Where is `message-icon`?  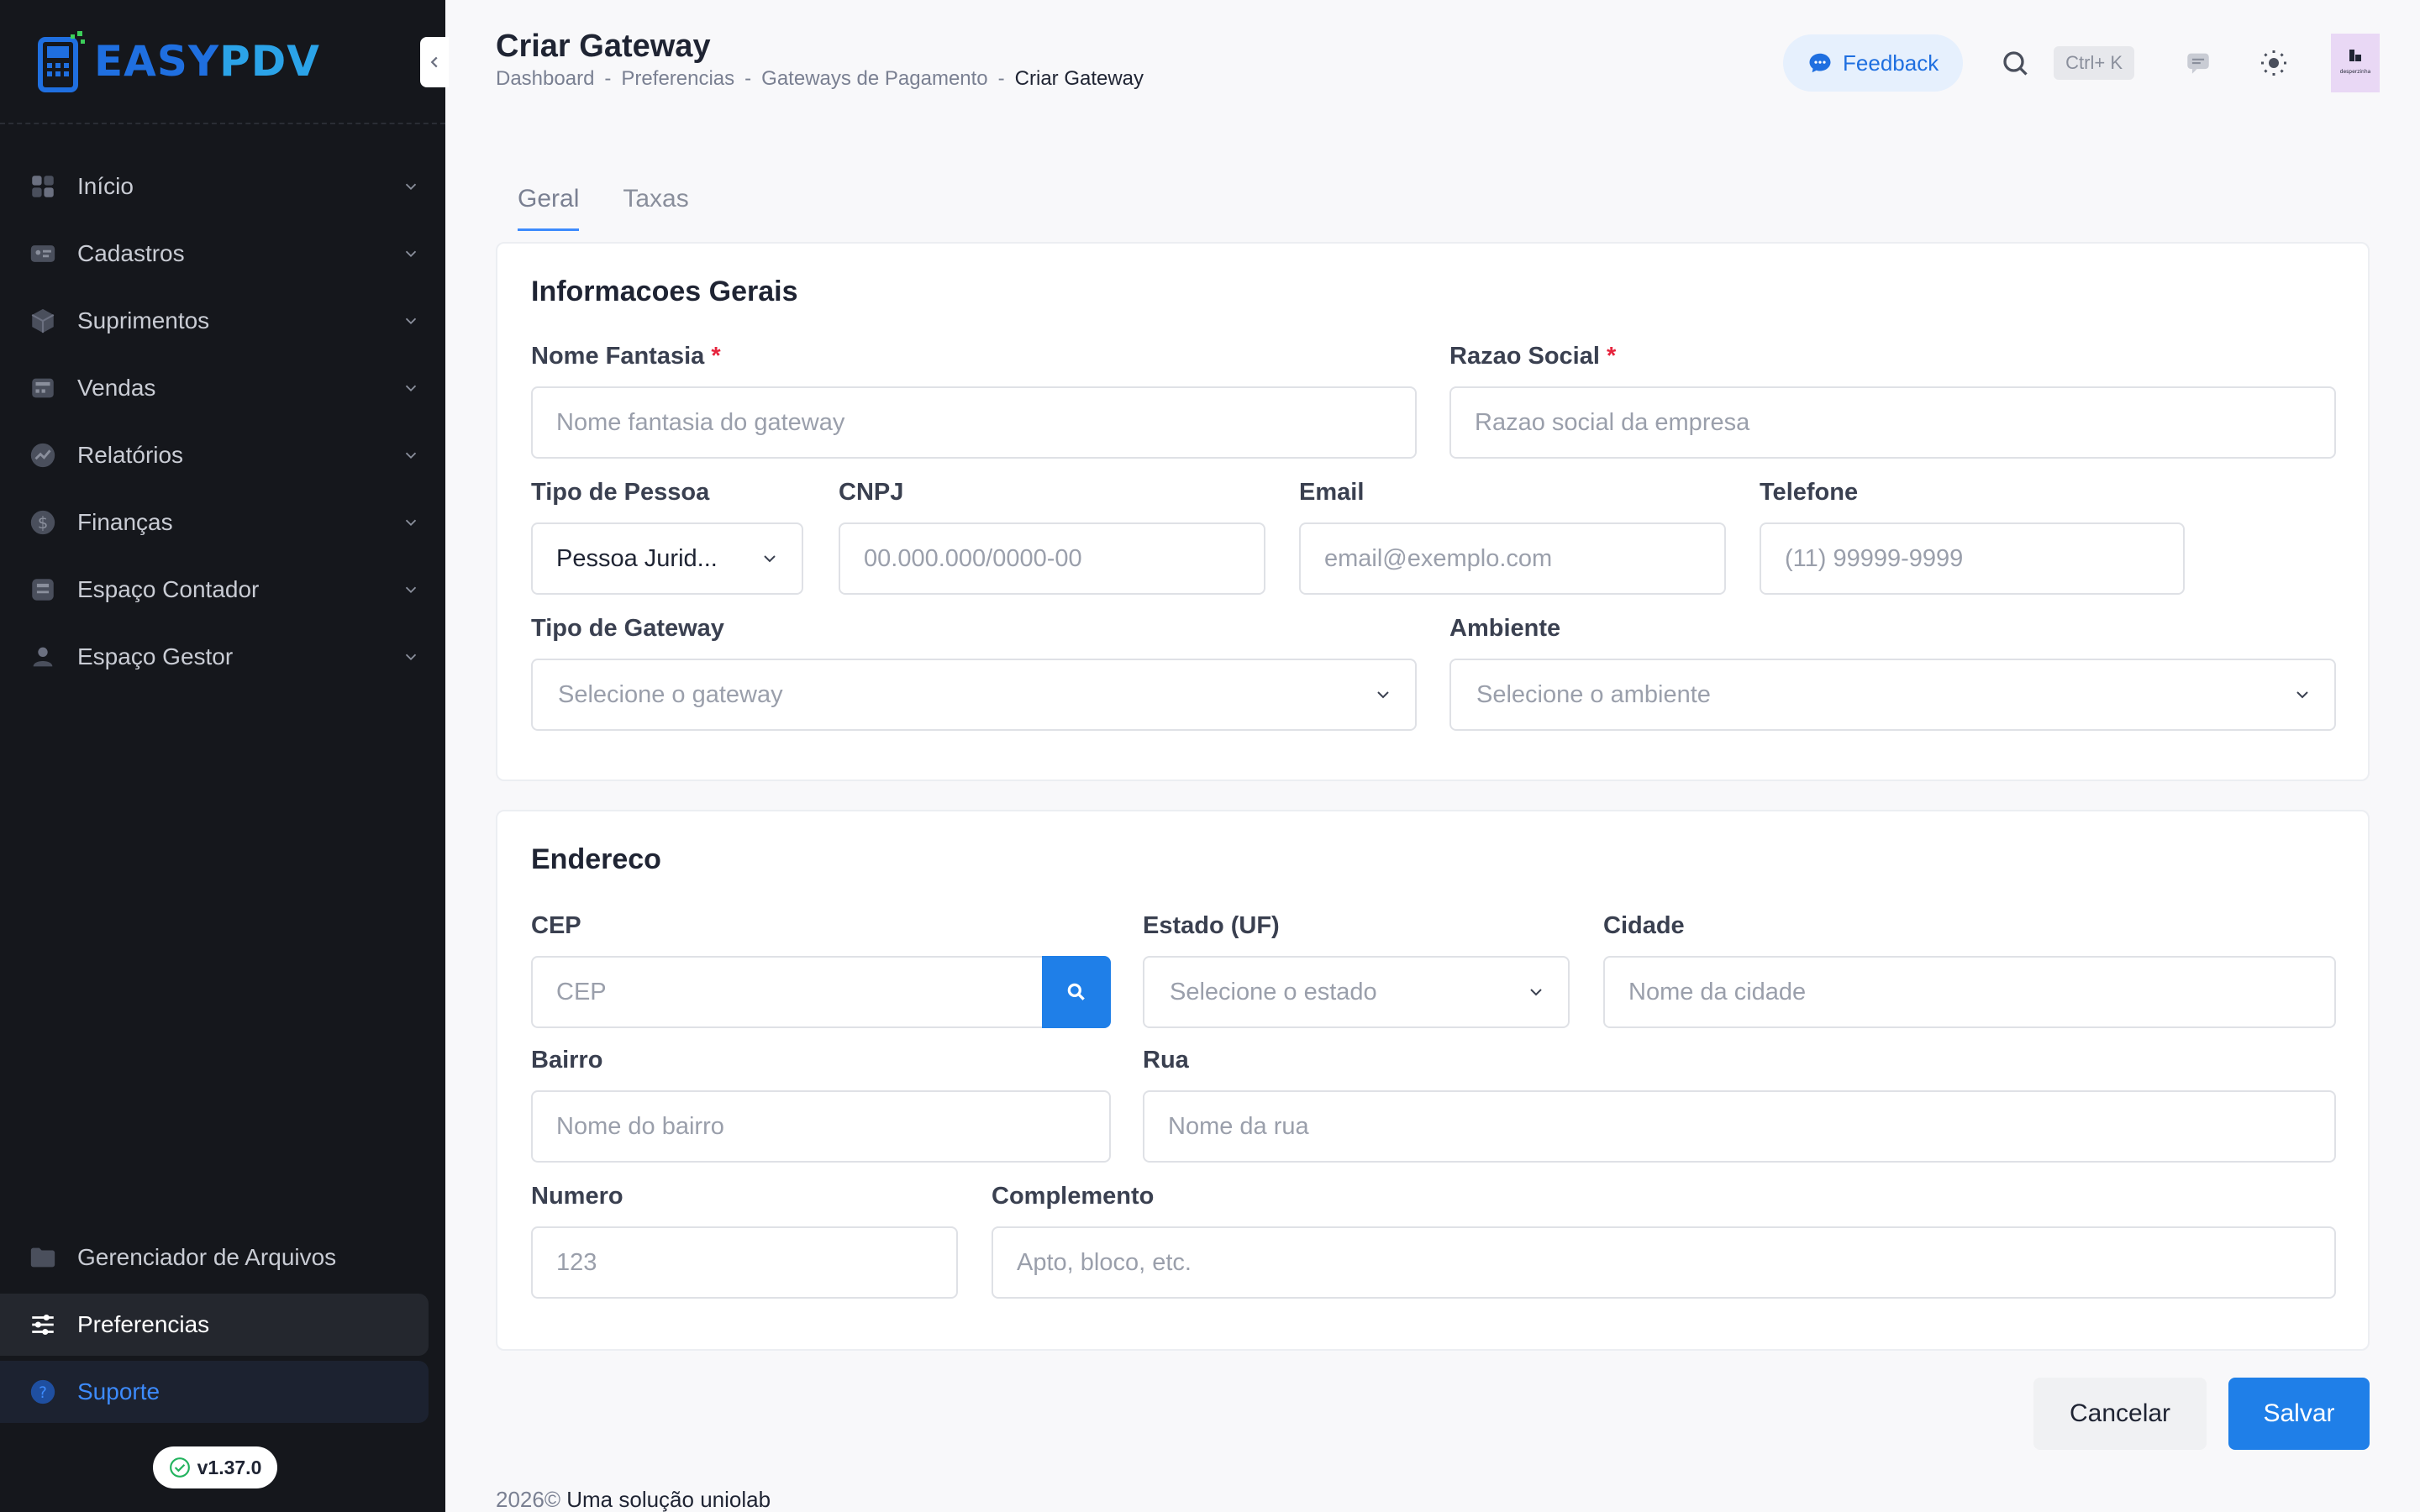
message-icon is located at coordinates (2198, 63).